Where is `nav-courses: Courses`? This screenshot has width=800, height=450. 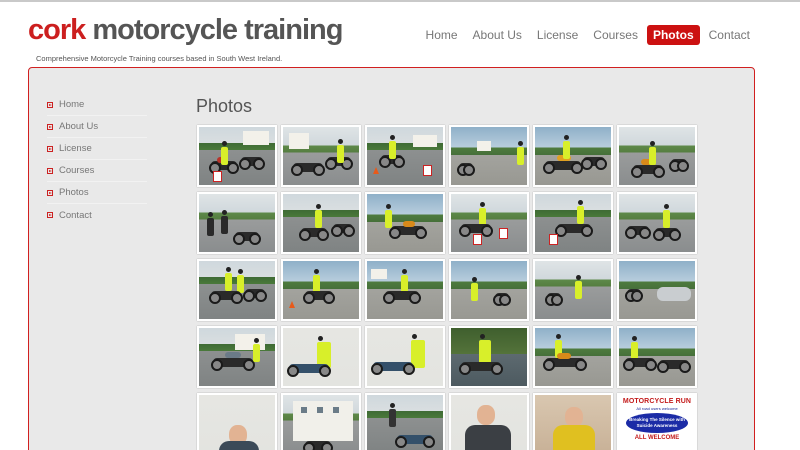 nav-courses: Courses is located at coordinates (615, 35).